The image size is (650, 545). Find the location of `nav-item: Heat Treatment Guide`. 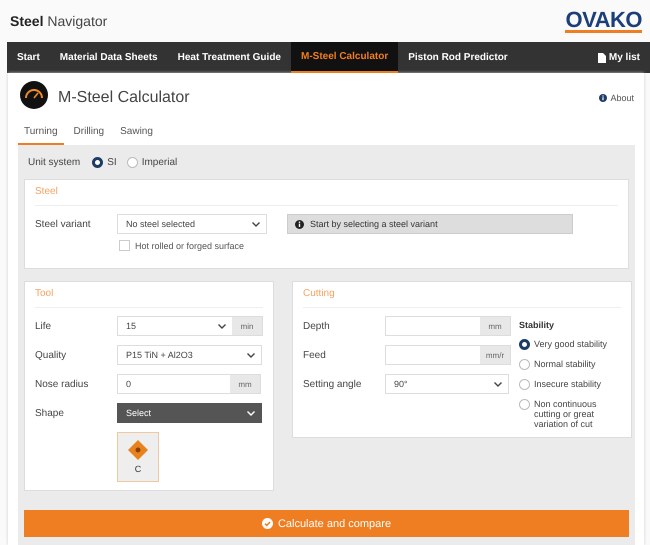

nav-item: Heat Treatment Guide is located at coordinates (229, 57).